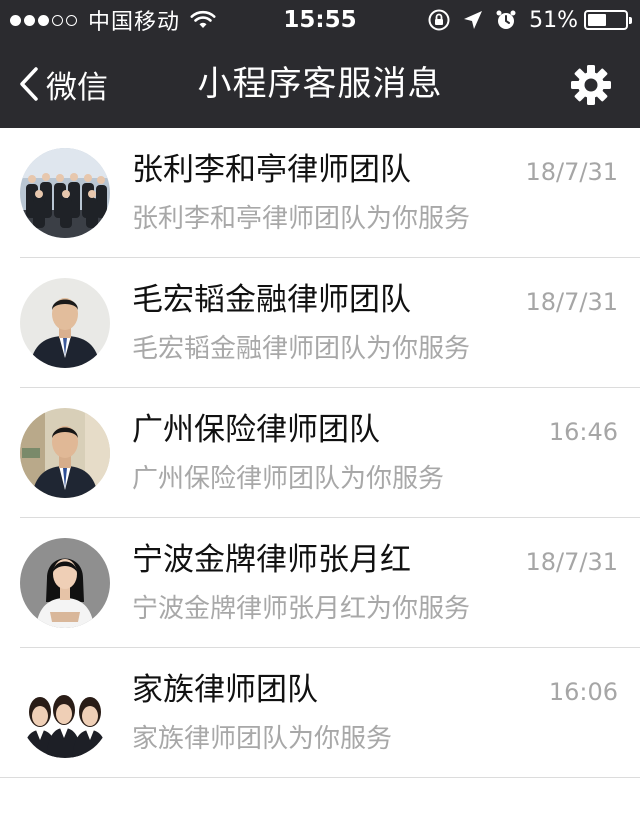 This screenshot has height=830, width=640. What do you see at coordinates (271, 560) in the screenshot?
I see `conversation-name: 宁波金牌律师张月红` at bounding box center [271, 560].